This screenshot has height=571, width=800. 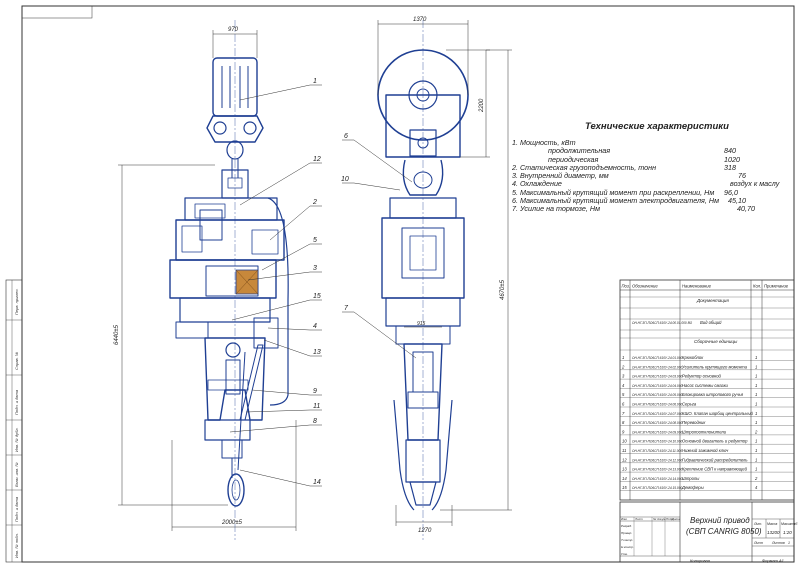 I want to click on bom-name: Штропоотклонители, so click(x=704, y=431).